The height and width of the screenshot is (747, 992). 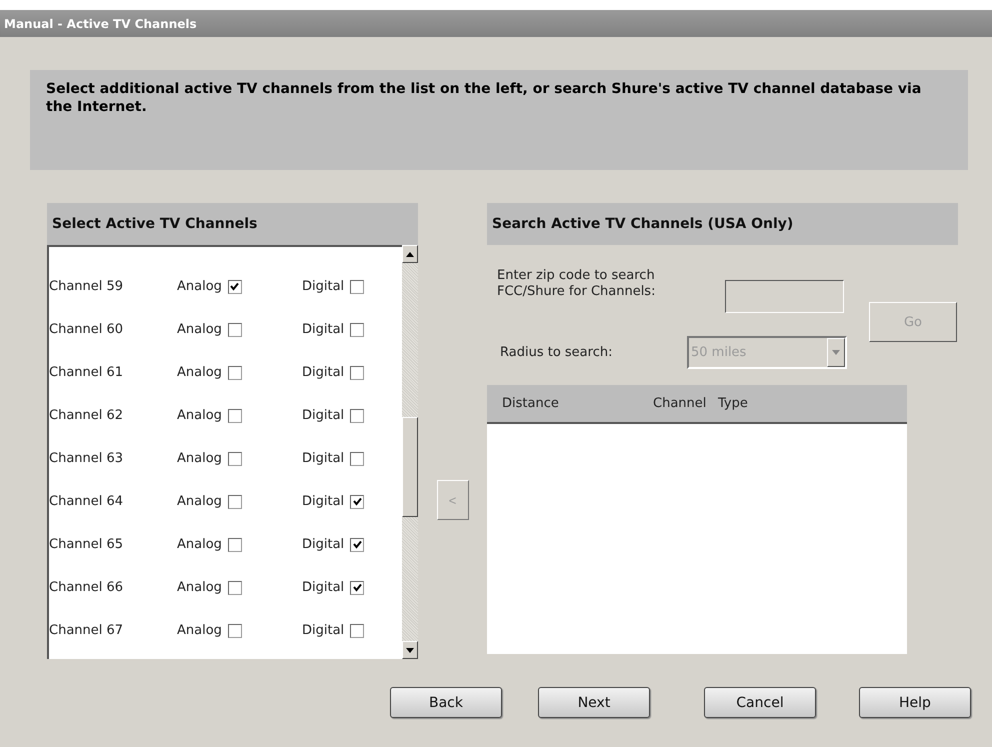 What do you see at coordinates (446, 702) in the screenshot?
I see `dialog-button: Back` at bounding box center [446, 702].